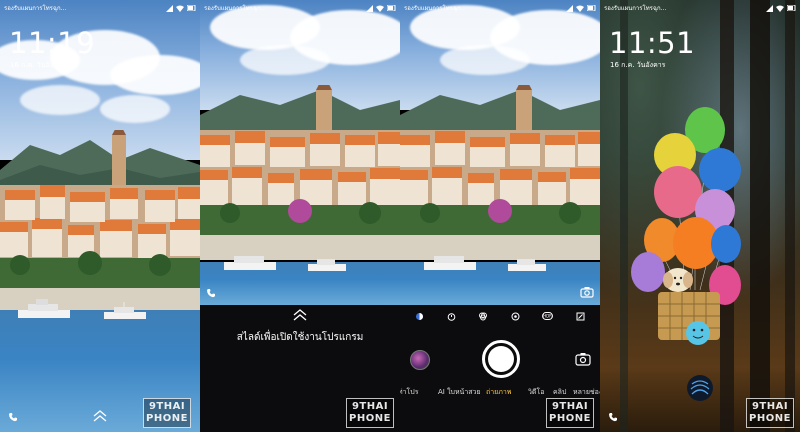 This screenshot has width=800, height=432. I want to click on hdr-icon: HDR, so click(548, 316).